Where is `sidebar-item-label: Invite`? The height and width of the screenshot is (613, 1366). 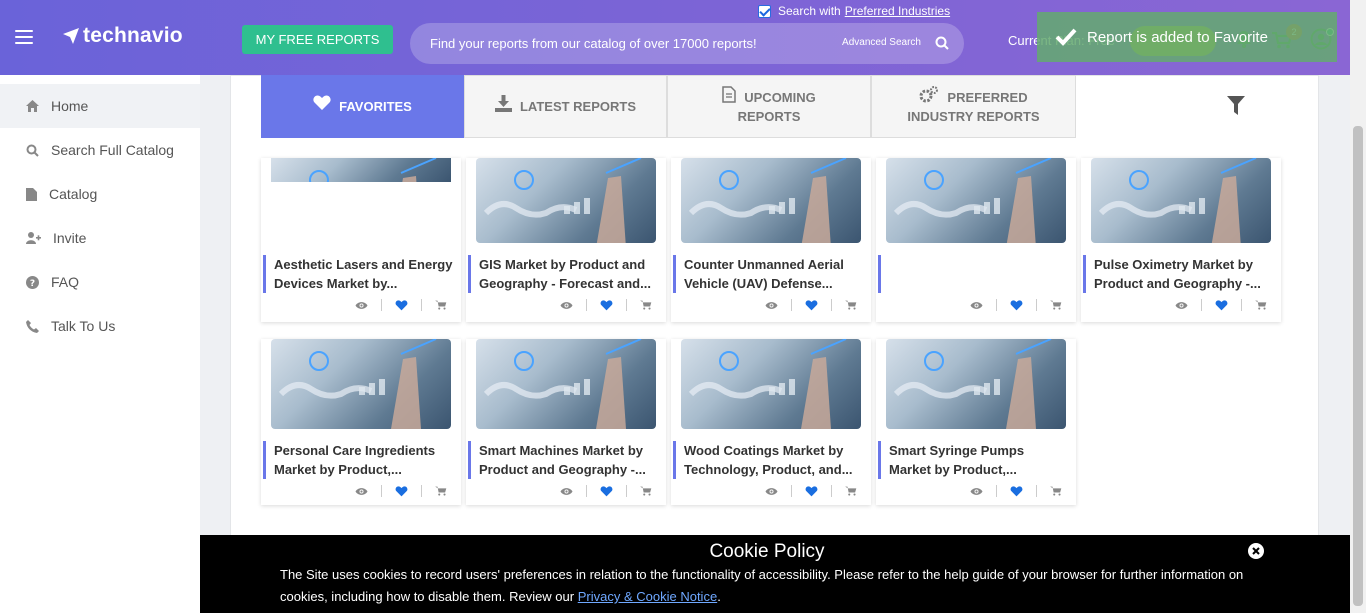 sidebar-item-label: Invite is located at coordinates (70, 238).